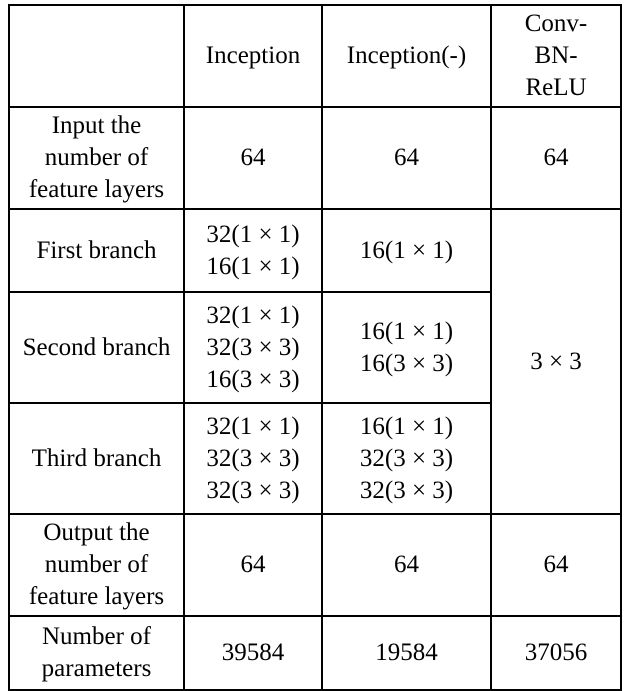 The height and width of the screenshot is (691, 628). What do you see at coordinates (253, 653) in the screenshot?
I see `cell-params-inception: 39584` at bounding box center [253, 653].